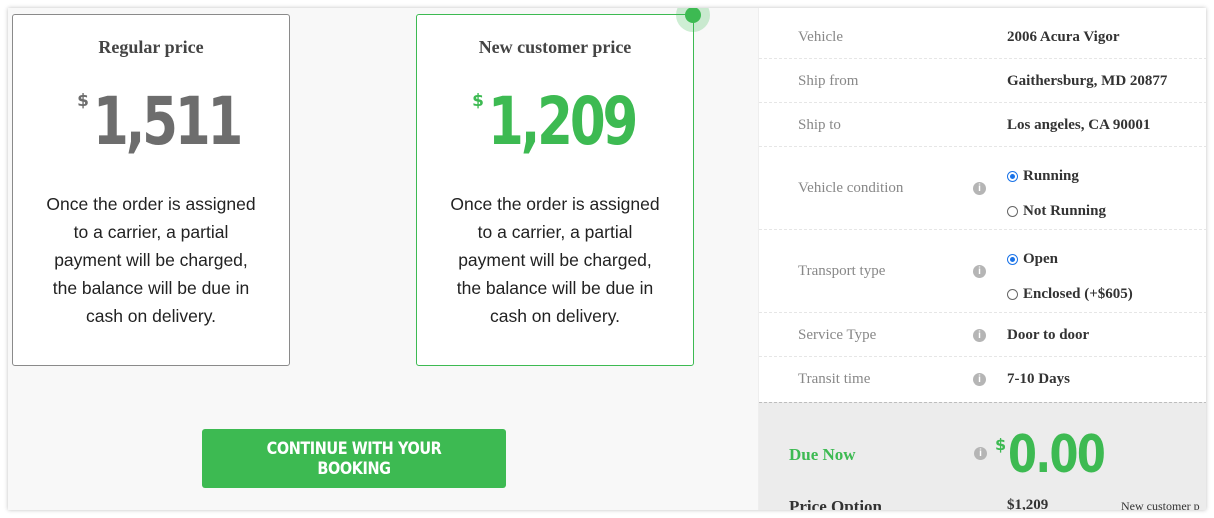 The height and width of the screenshot is (518, 1214). What do you see at coordinates (1057, 455) in the screenshot?
I see `due-now-value: 0.00` at bounding box center [1057, 455].